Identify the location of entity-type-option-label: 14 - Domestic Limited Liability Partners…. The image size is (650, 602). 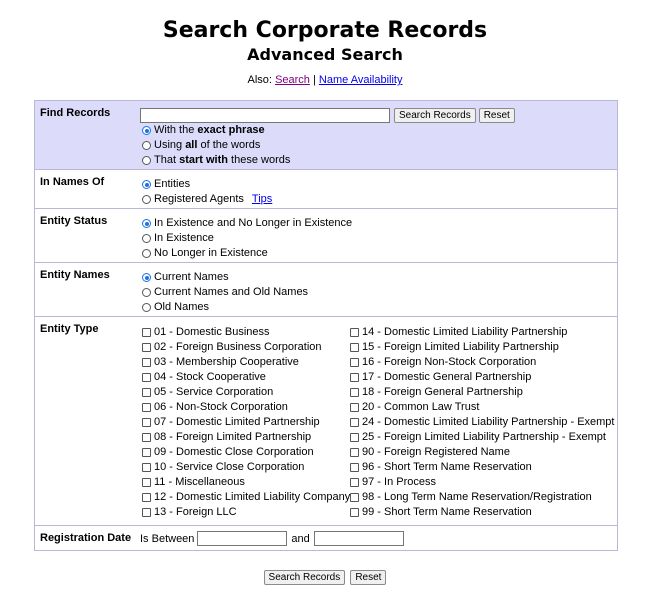
(465, 332).